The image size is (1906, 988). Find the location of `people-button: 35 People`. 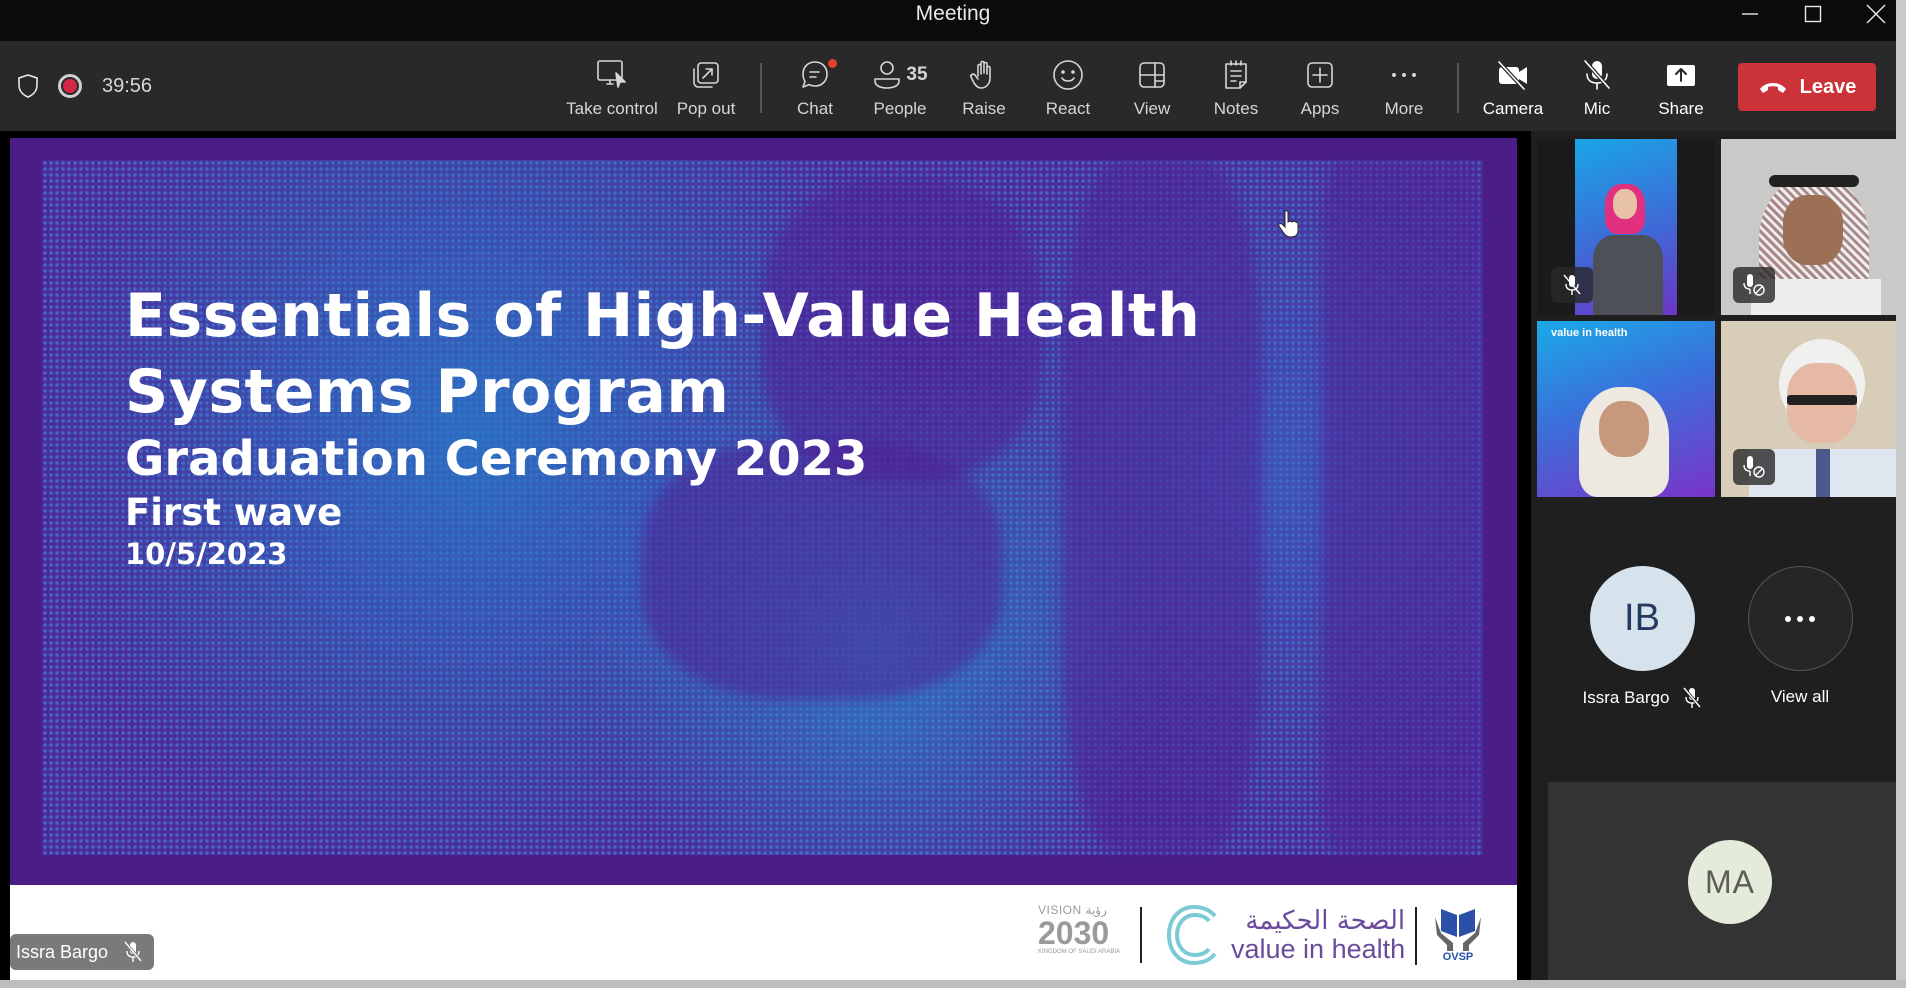

people-button: 35 People is located at coordinates (900, 89).